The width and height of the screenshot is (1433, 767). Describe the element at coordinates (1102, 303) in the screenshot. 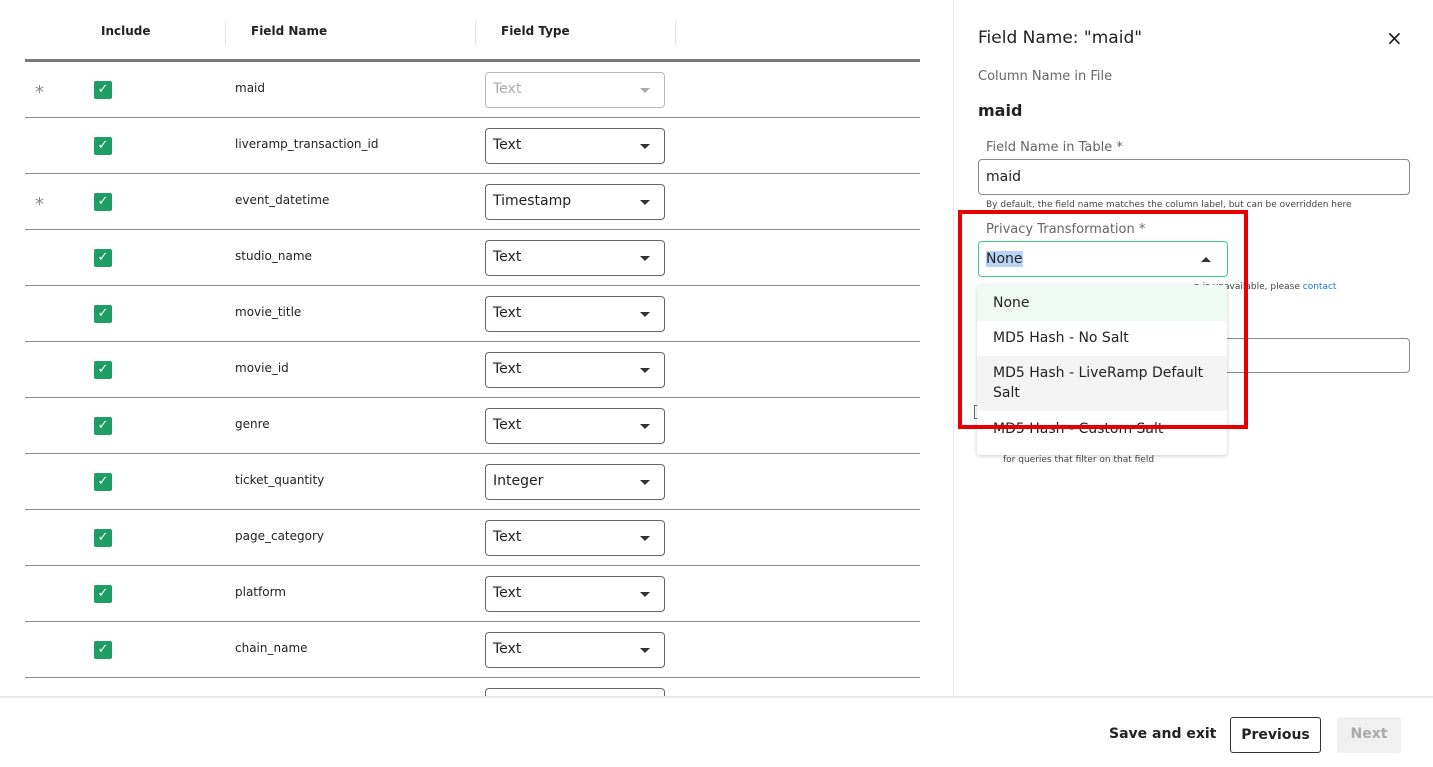

I see `option-none: None` at that location.